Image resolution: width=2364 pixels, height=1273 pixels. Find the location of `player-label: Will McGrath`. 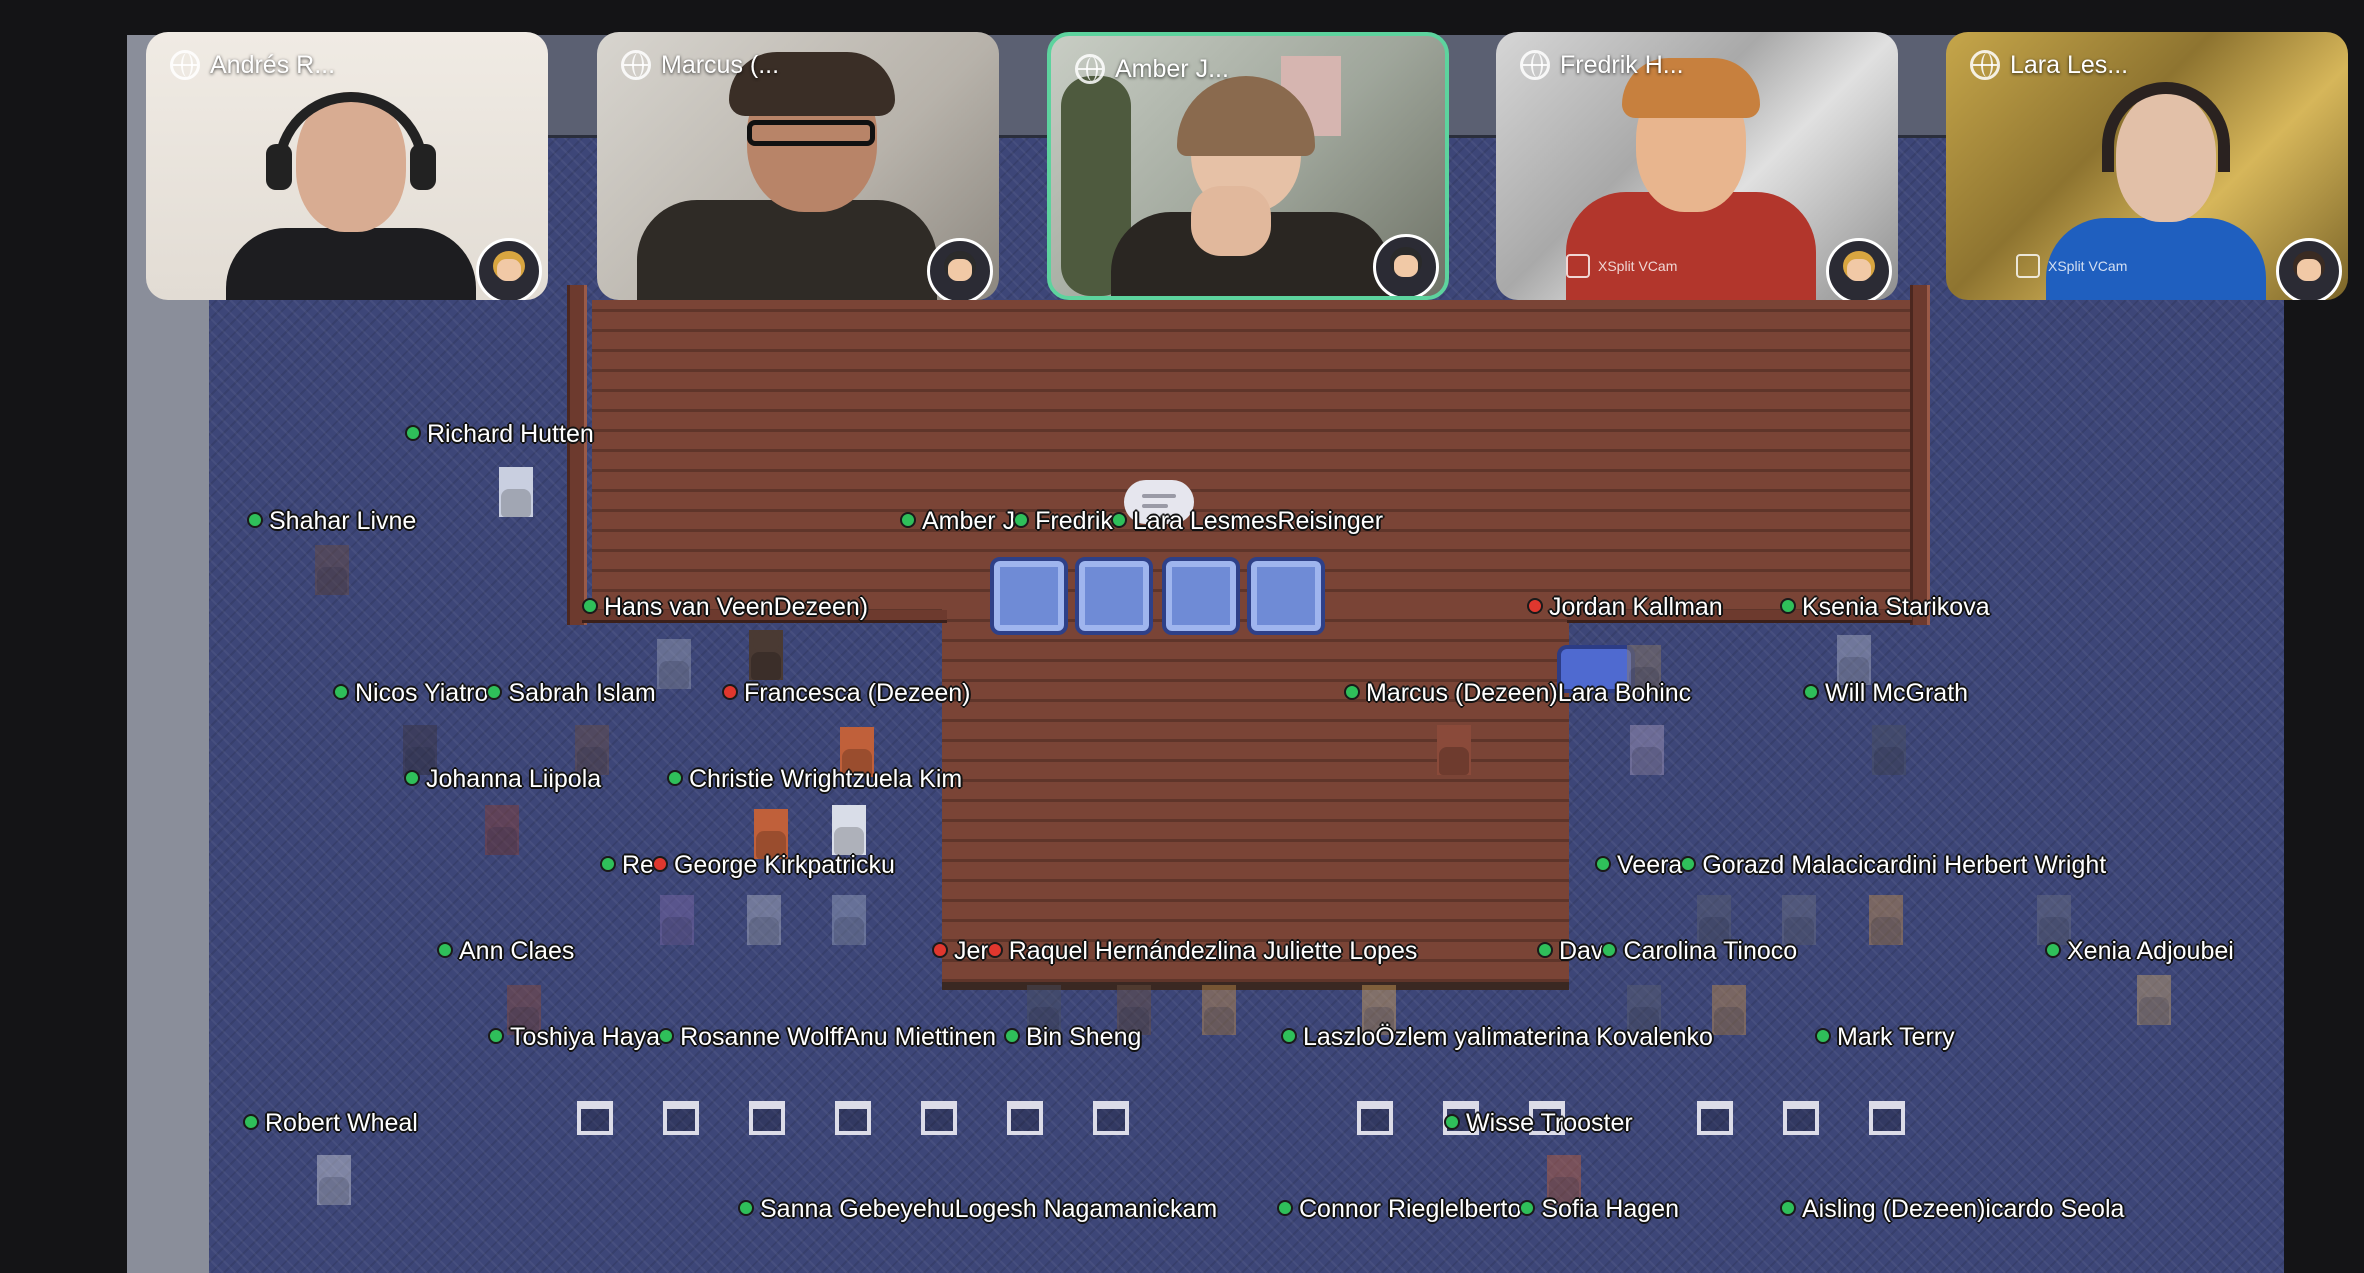

player-label: Will McGrath is located at coordinates (1885, 693).